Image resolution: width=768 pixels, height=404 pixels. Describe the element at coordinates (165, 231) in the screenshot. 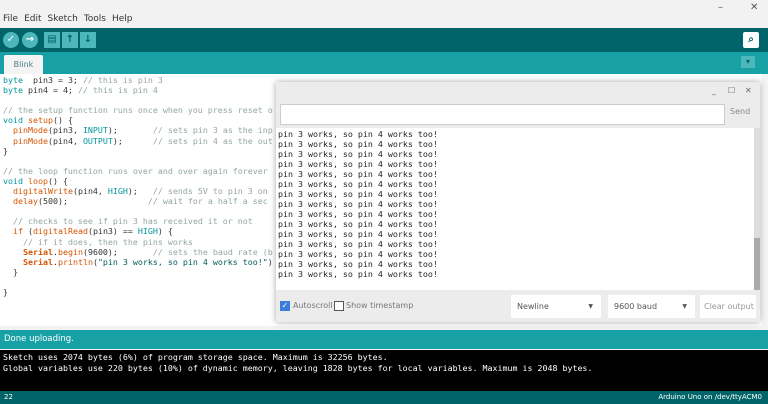

I see `code-token: ) {` at that location.